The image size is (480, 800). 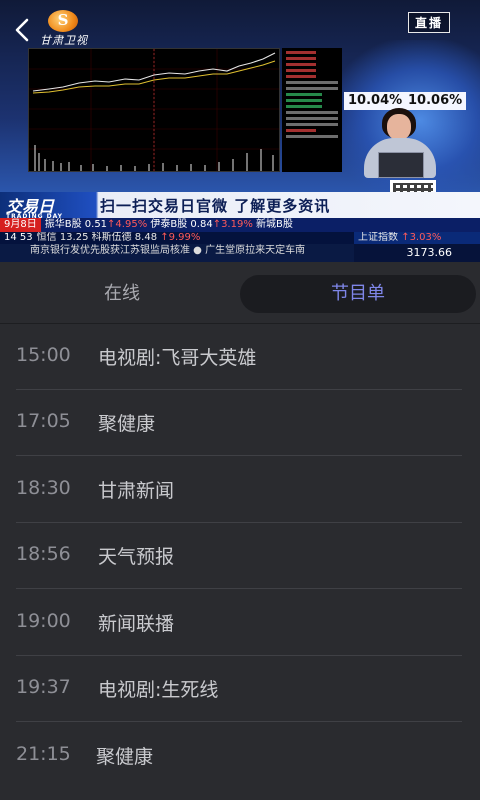 I want to click on schedule-time: 21:15, so click(x=43, y=754).